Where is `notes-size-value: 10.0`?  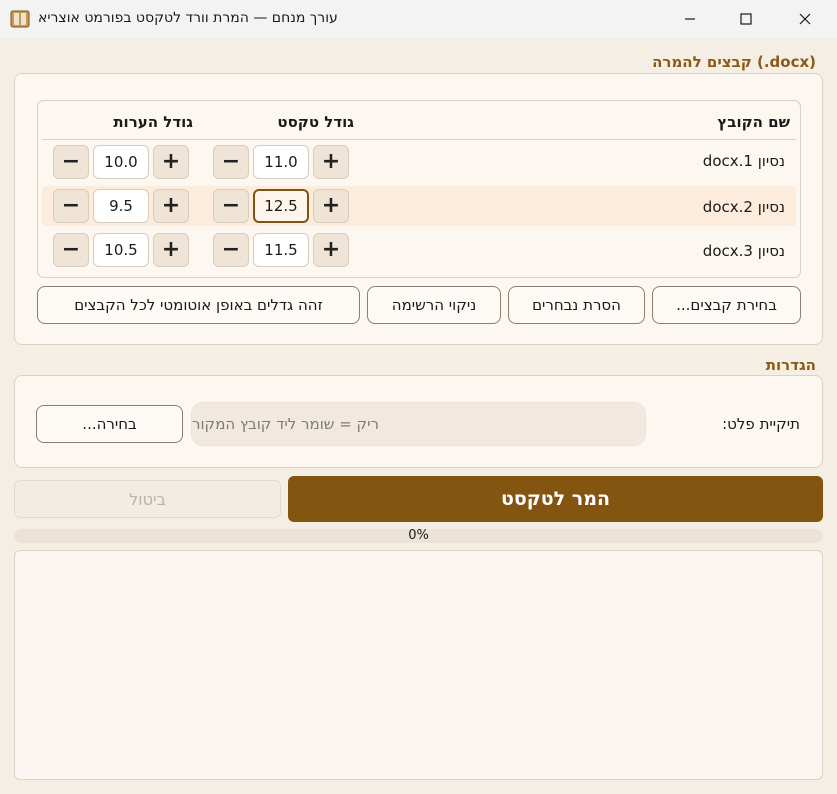
notes-size-value: 10.0 is located at coordinates (121, 162).